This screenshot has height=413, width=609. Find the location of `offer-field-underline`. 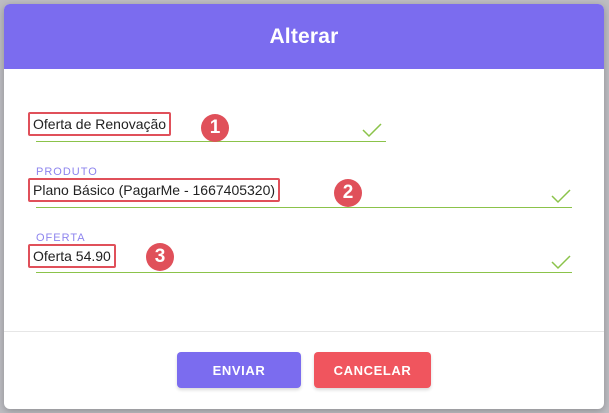

offer-field-underline is located at coordinates (304, 272).